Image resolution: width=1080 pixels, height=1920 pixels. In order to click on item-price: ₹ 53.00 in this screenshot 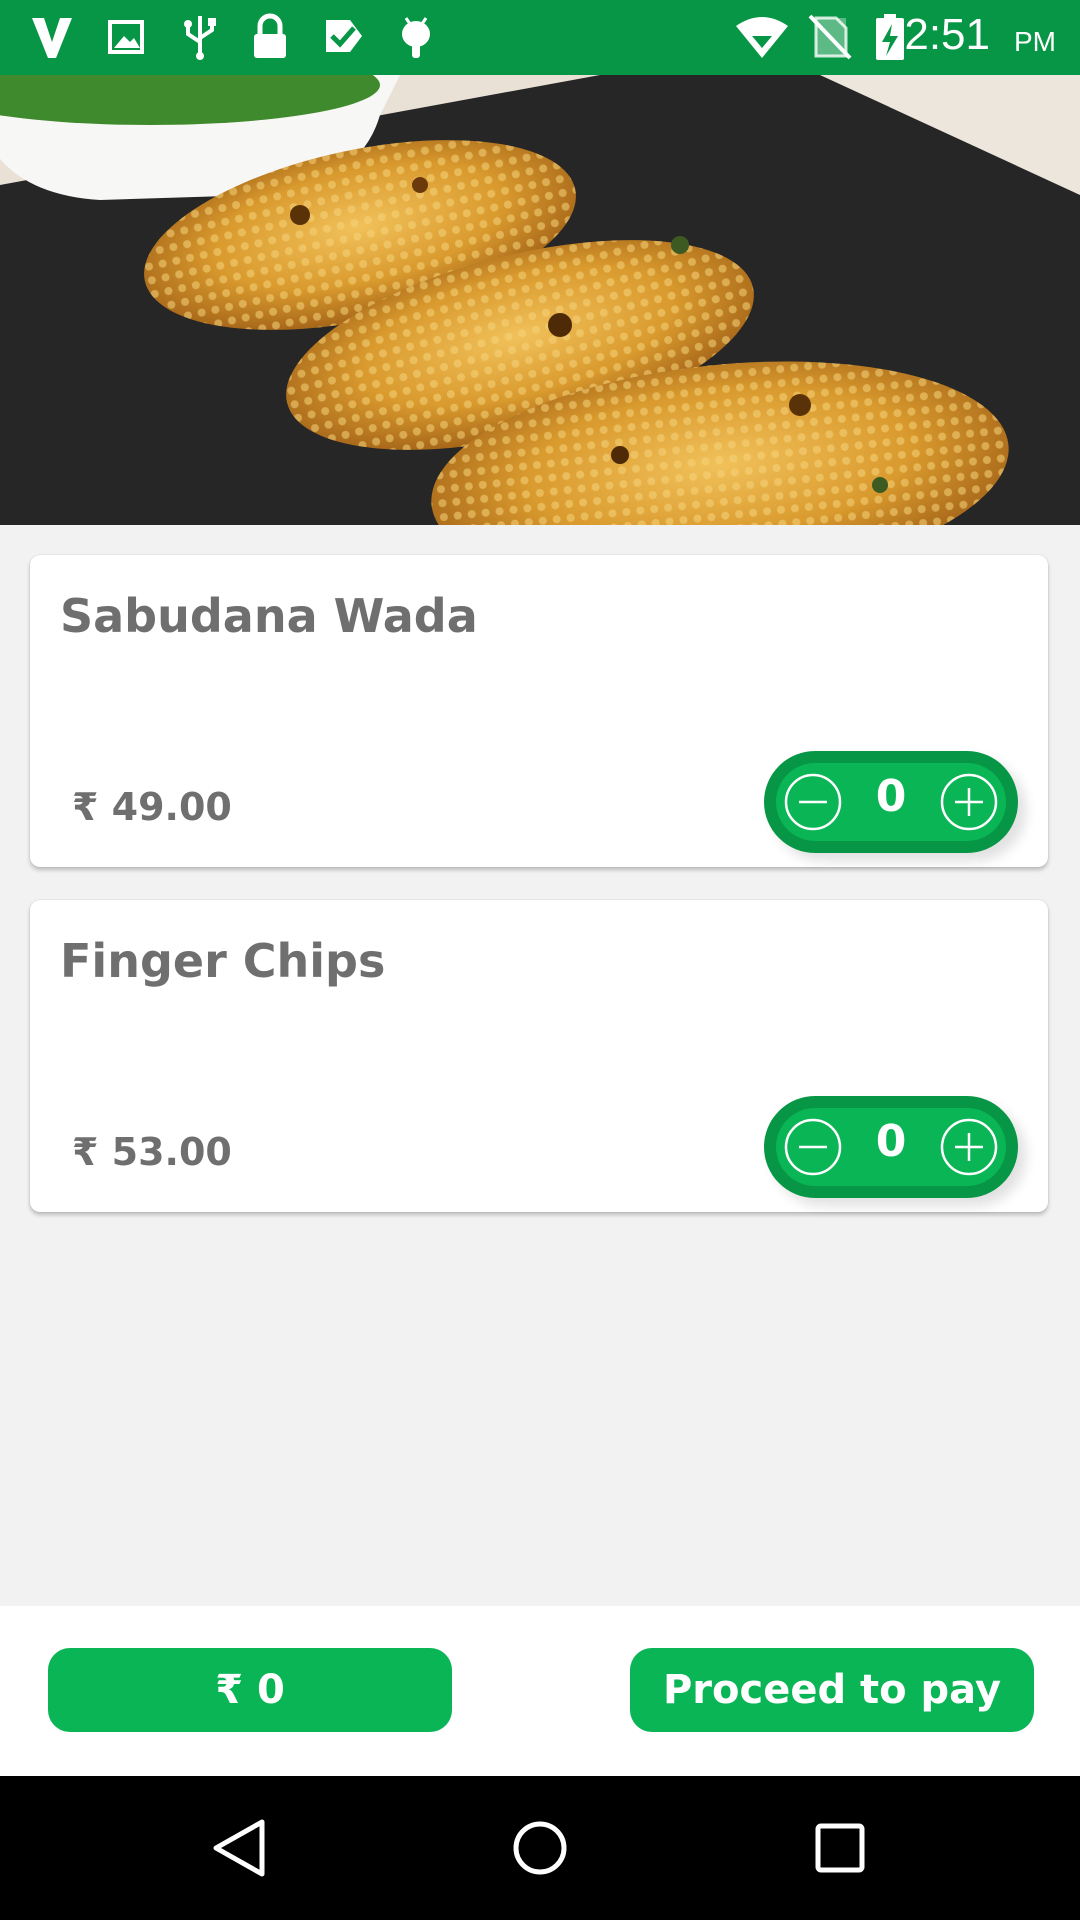, I will do `click(152, 1152)`.